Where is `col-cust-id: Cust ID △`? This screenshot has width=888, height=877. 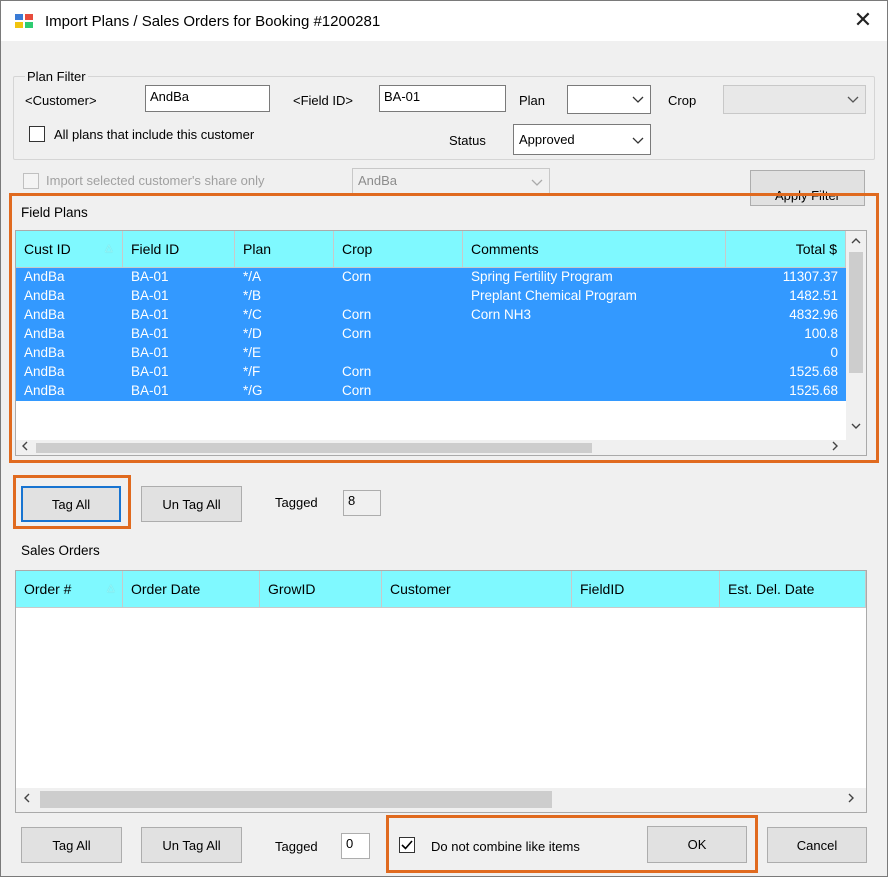
col-cust-id: Cust ID △ is located at coordinates (69, 249).